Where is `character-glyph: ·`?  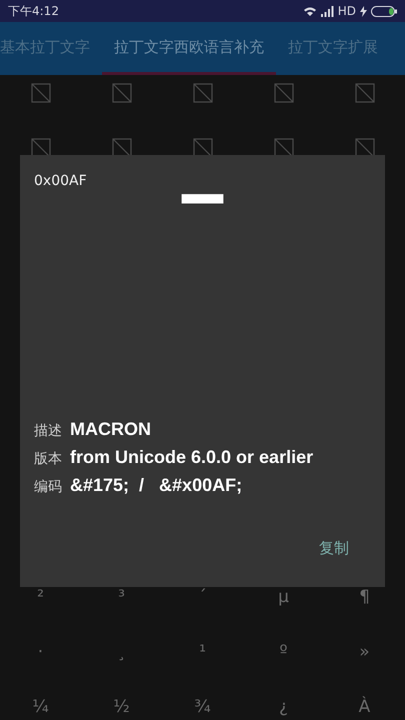
character-glyph: · is located at coordinates (41, 652).